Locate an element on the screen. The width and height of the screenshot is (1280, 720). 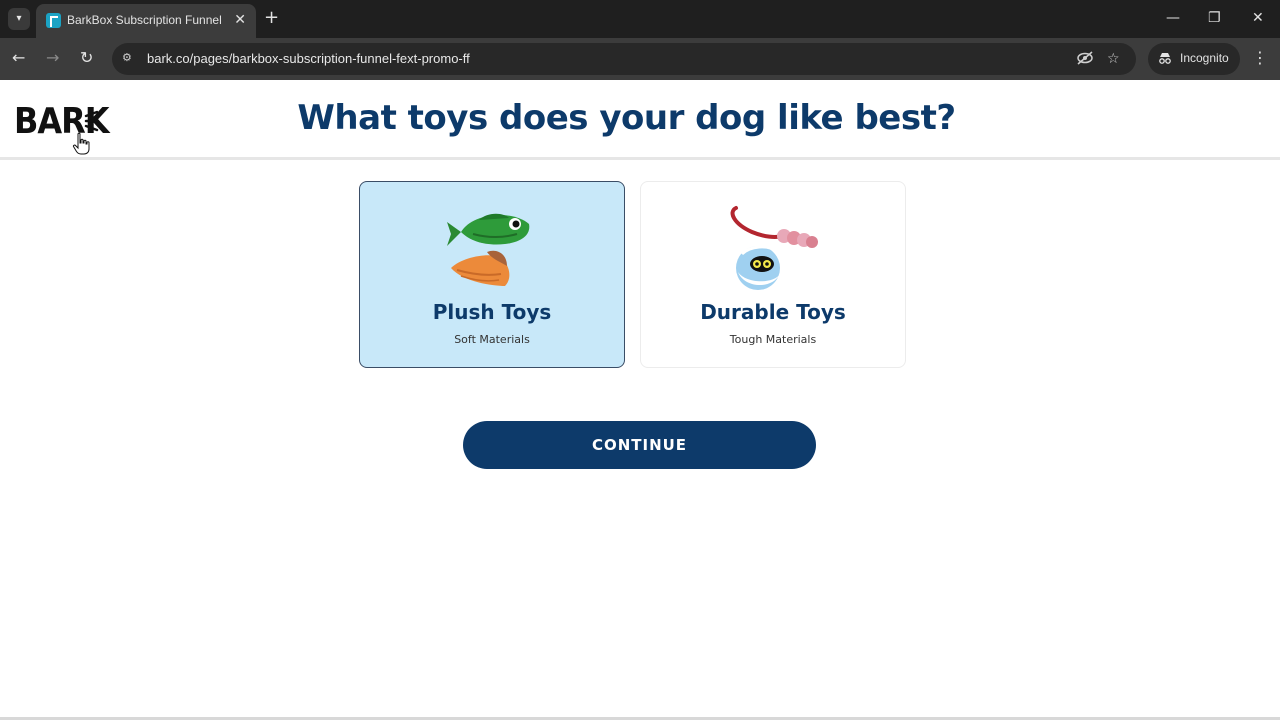
tab-close-icon: ✕ is located at coordinates (240, 20).